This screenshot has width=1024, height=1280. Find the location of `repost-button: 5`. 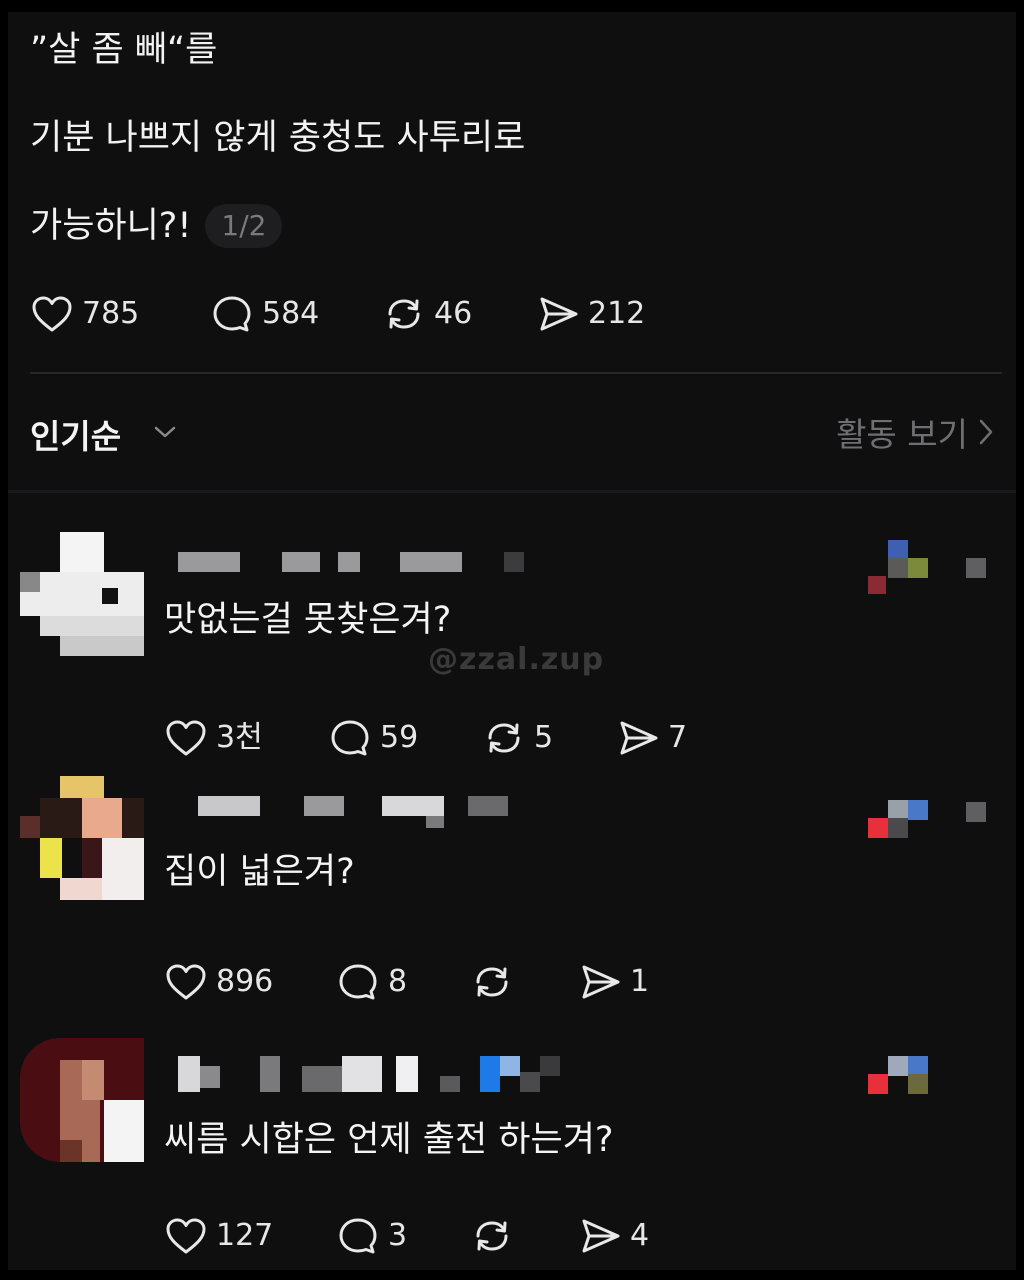

repost-button: 5 is located at coordinates (517, 738).